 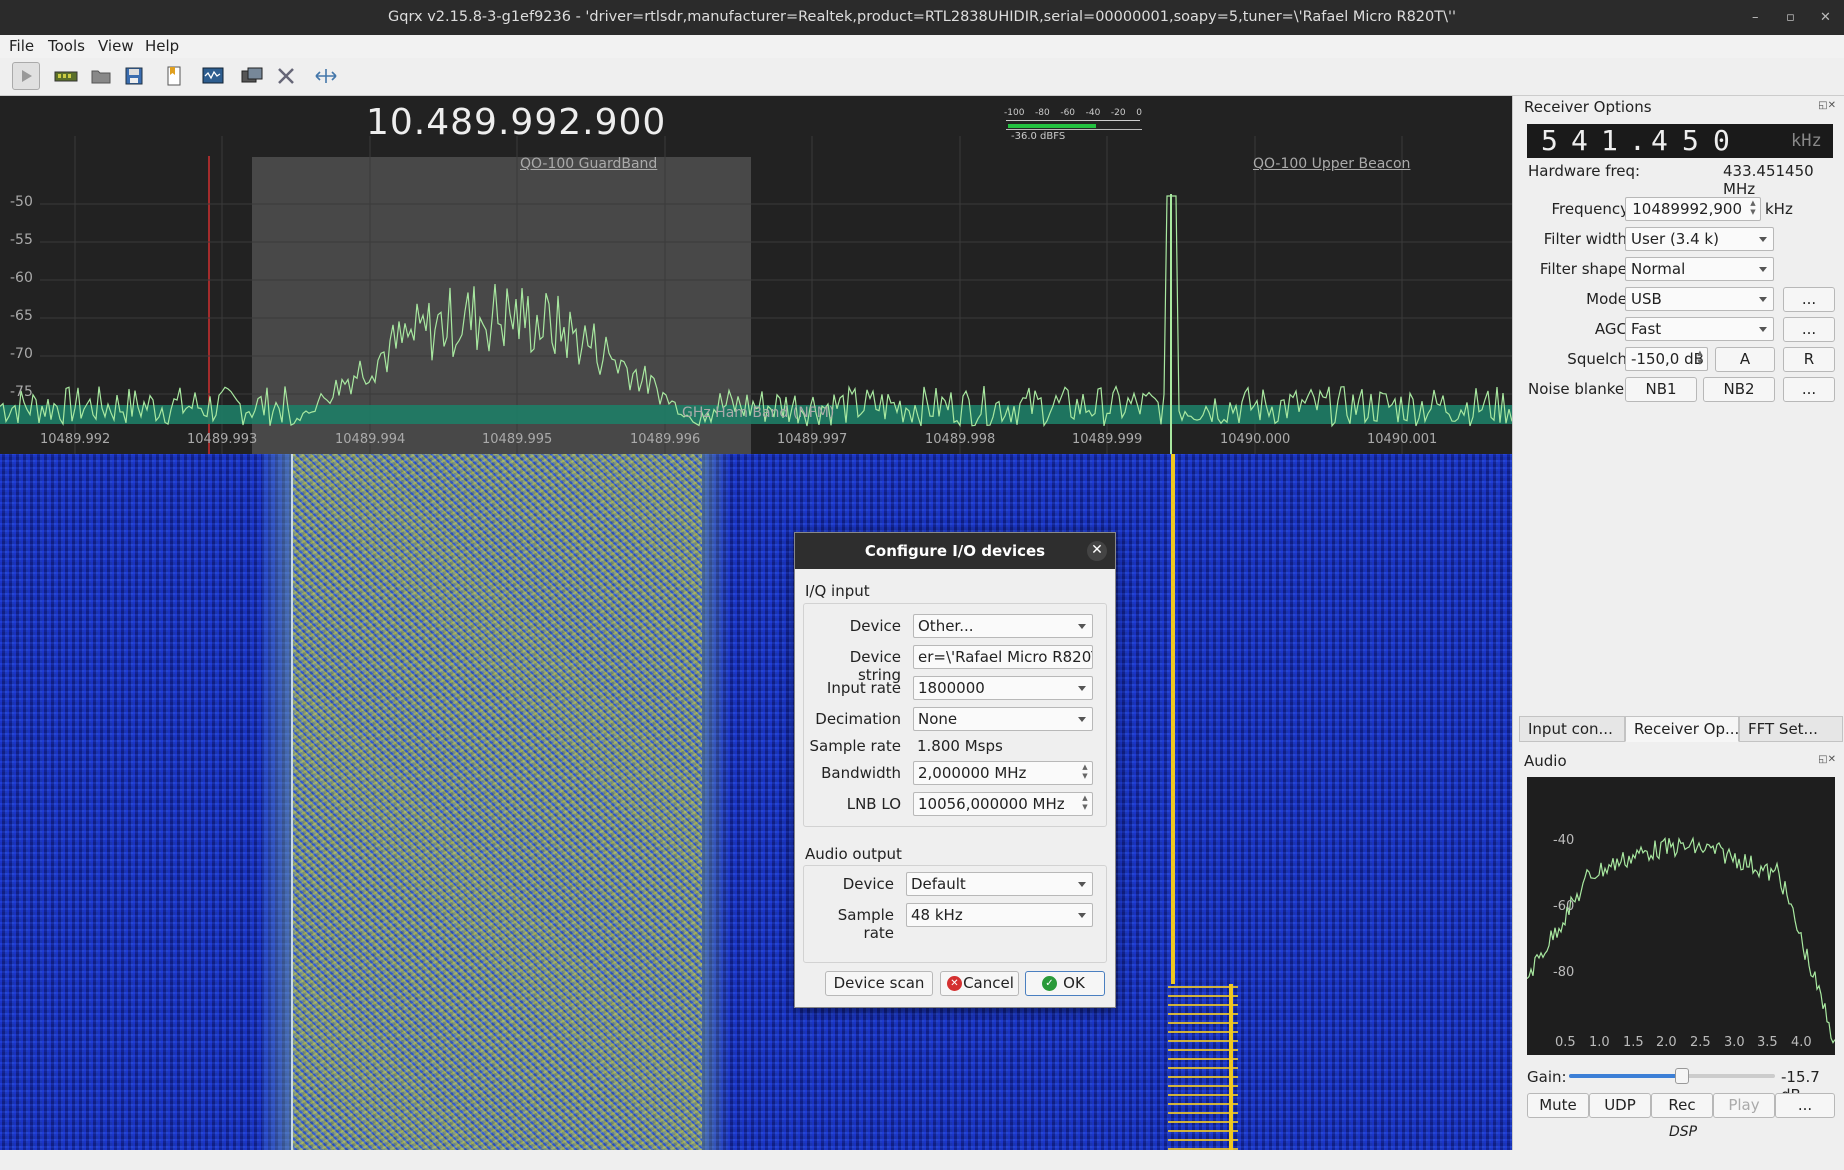 I want to click on squelch-label: Squelch, so click(x=1597, y=359).